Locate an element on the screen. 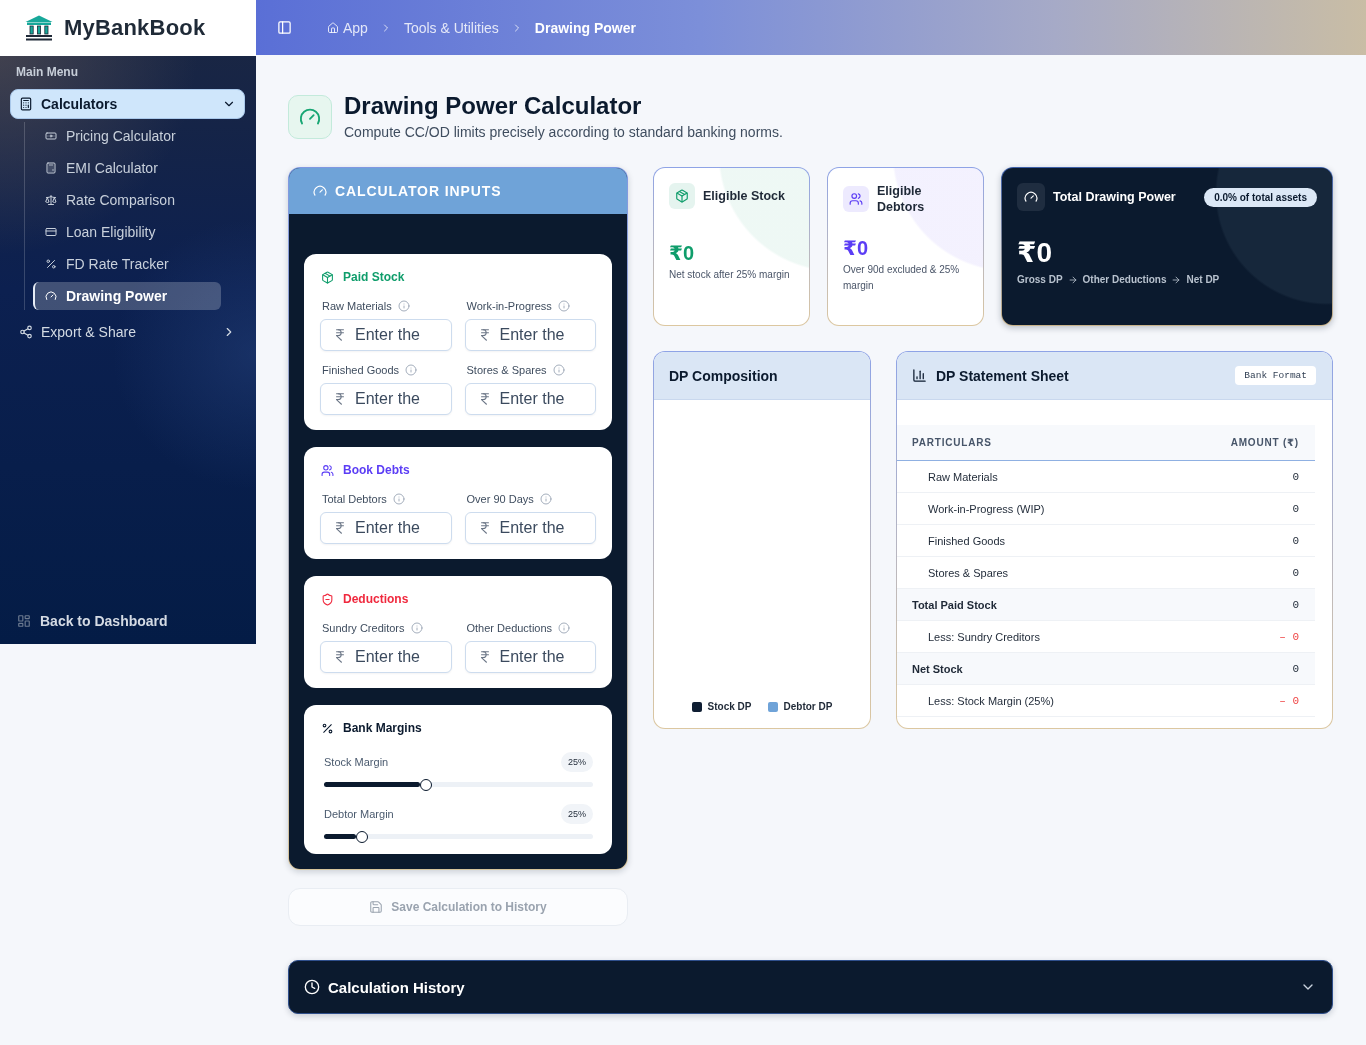 The width and height of the screenshot is (1366, 1045). total-value: ₹0 is located at coordinates (1035, 253).